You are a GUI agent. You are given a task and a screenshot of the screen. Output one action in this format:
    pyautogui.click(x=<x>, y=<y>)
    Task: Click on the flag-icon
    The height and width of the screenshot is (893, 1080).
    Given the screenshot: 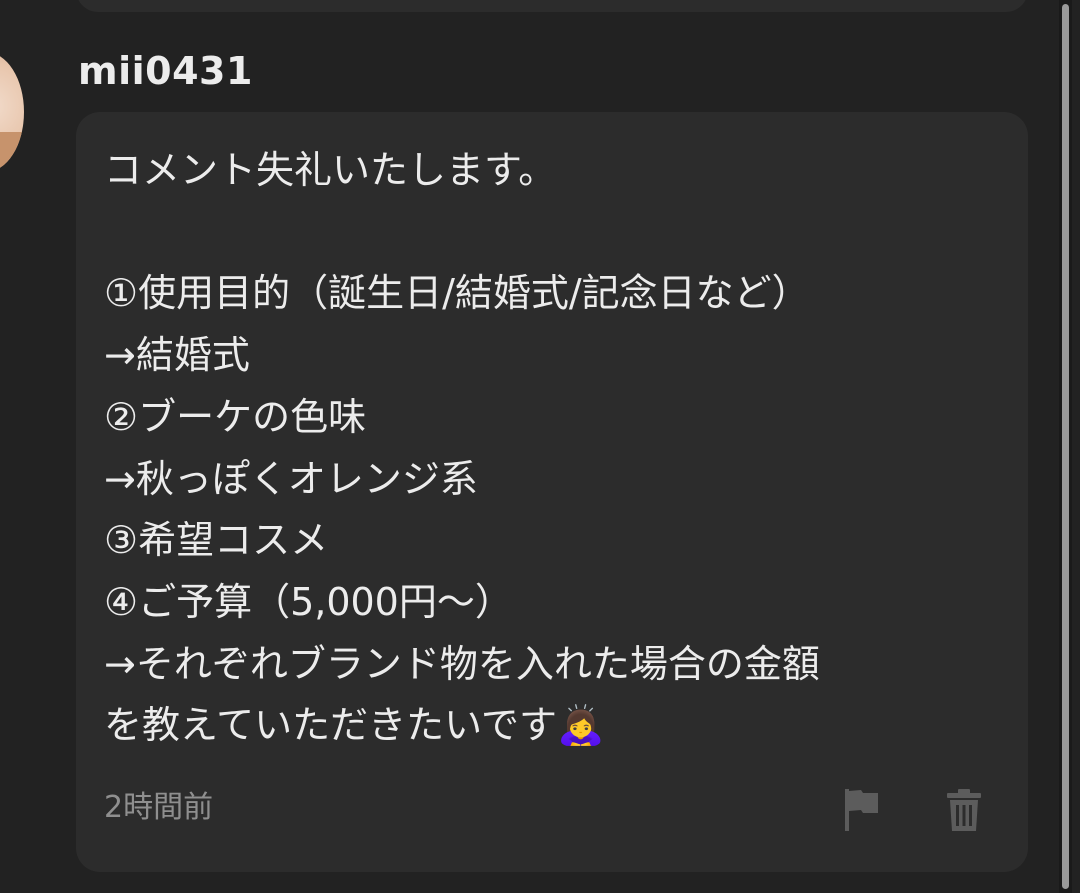 What is the action you would take?
    pyautogui.click(x=861, y=810)
    